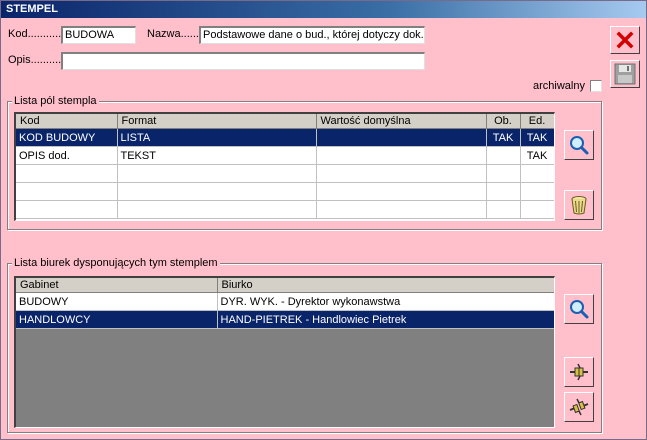 The width and height of the screenshot is (647, 440). I want to click on col-ed: Ed., so click(537, 121).